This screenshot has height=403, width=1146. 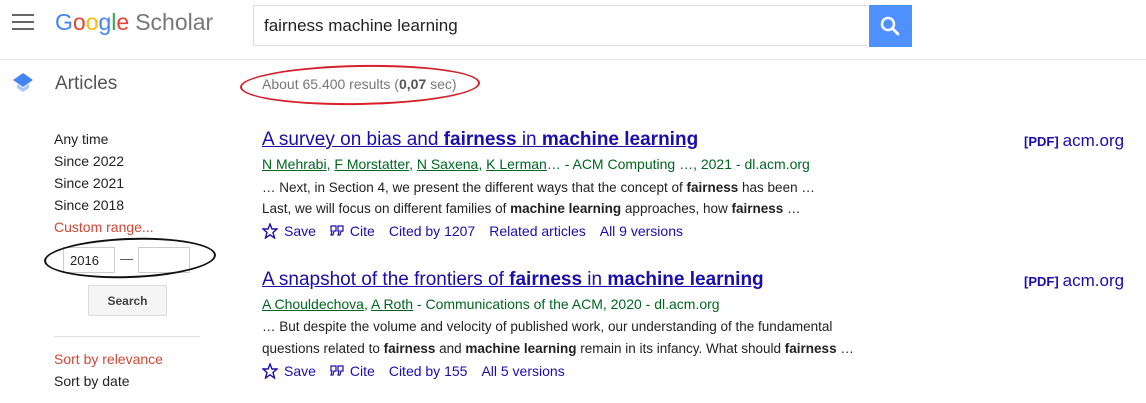 I want to click on annotation-circle-black, so click(x=130, y=258).